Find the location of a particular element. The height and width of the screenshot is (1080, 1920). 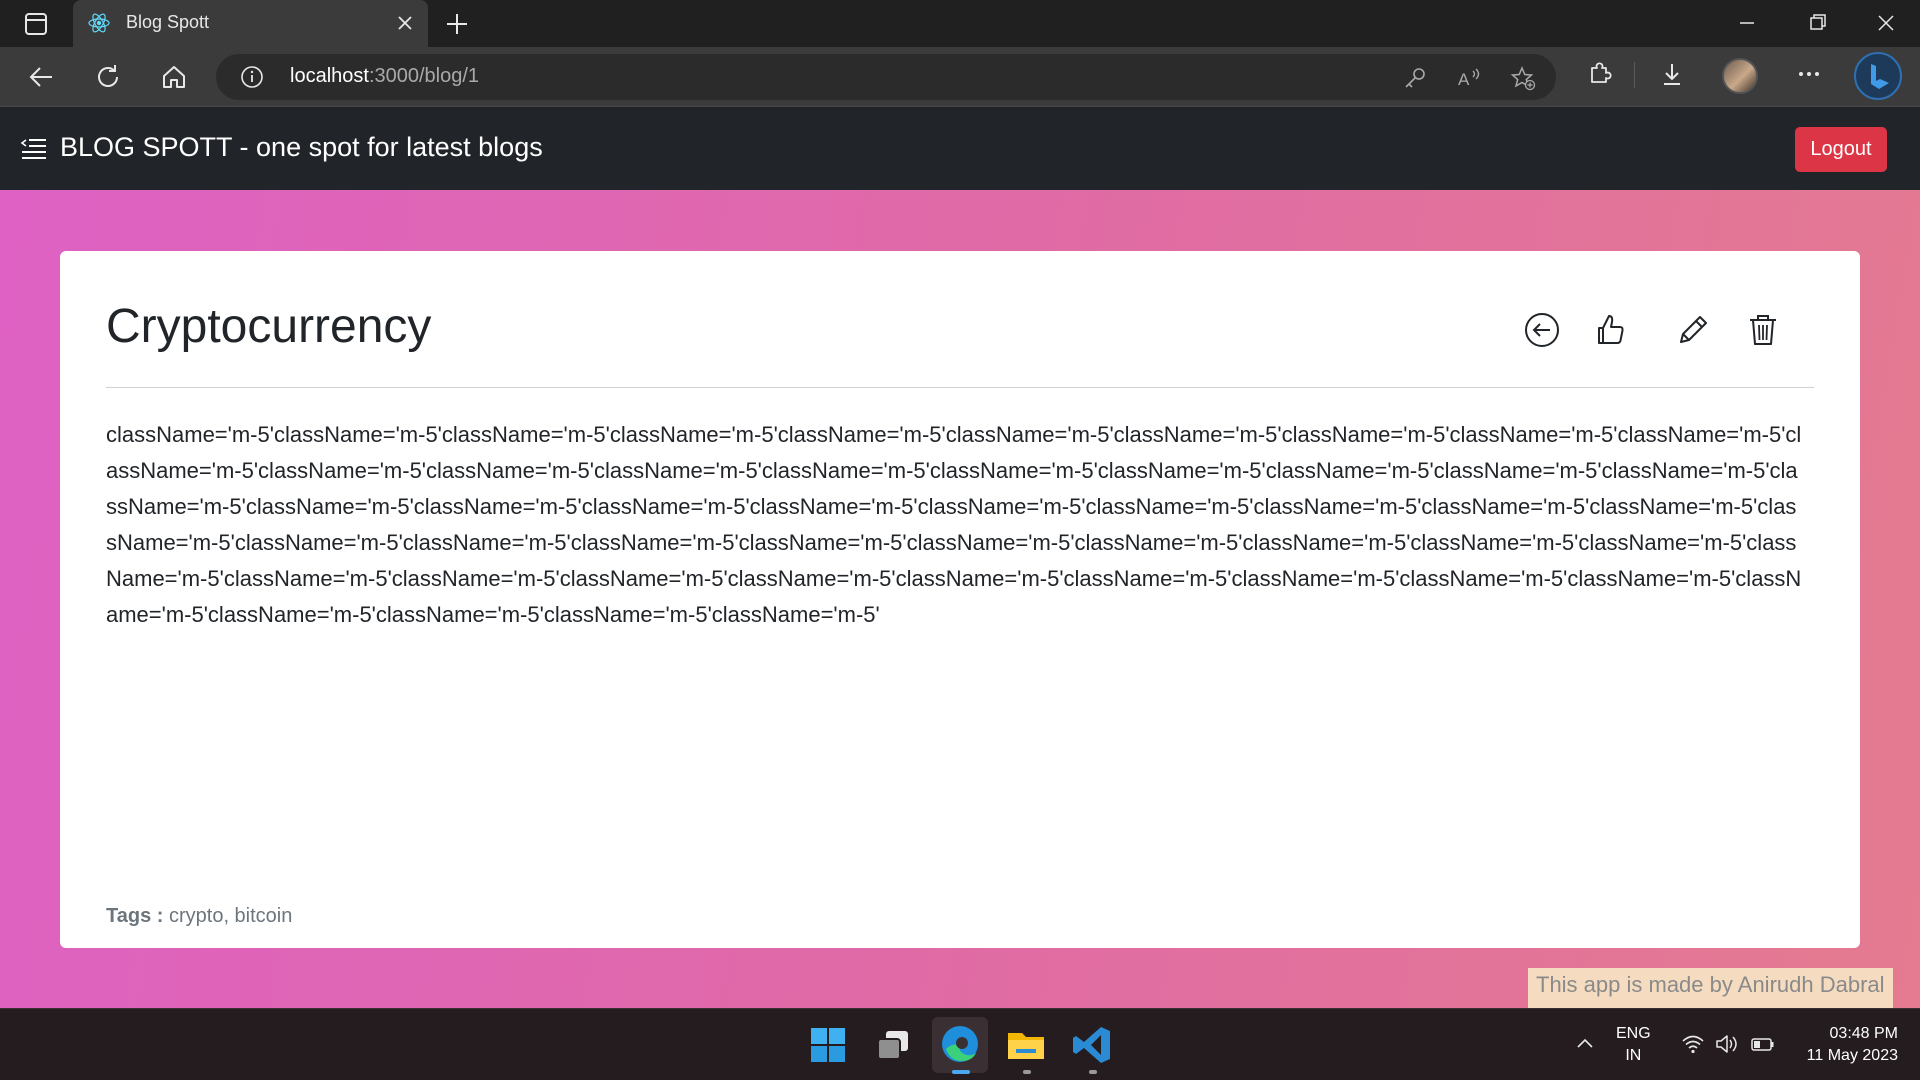

url-text: localhost:3000/blog/1 is located at coordinates (384, 76).